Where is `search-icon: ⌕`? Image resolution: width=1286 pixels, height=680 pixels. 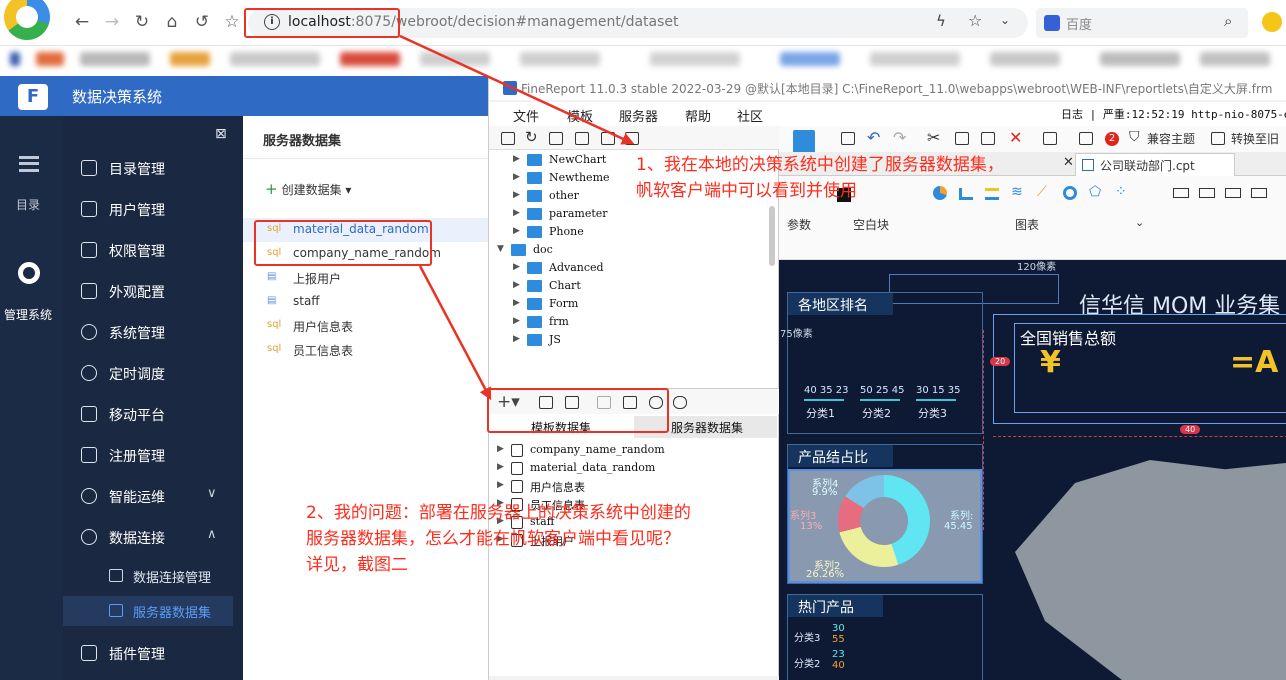
search-icon: ⌕ is located at coordinates (1228, 21).